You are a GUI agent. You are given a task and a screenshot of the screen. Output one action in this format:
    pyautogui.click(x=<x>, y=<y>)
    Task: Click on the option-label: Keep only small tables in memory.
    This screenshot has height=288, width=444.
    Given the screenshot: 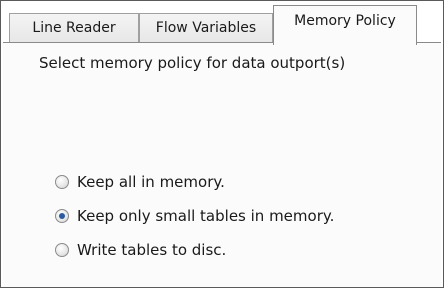 What is the action you would take?
    pyautogui.click(x=206, y=216)
    